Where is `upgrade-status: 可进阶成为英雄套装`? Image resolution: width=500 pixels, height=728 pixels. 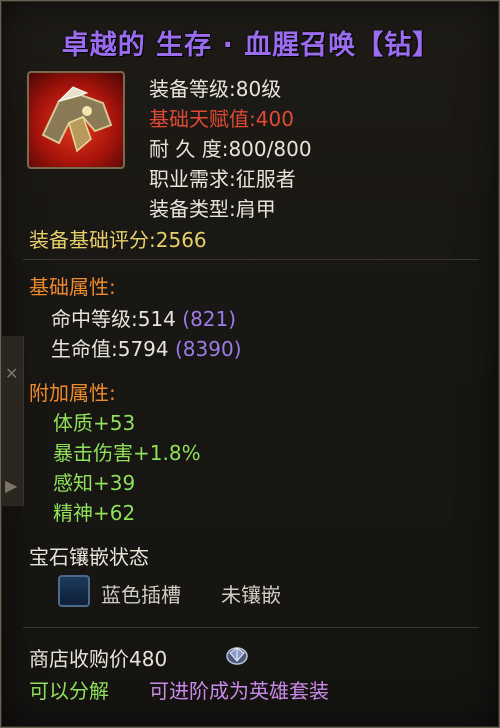 upgrade-status: 可进阶成为英雄套装 is located at coordinates (239, 691).